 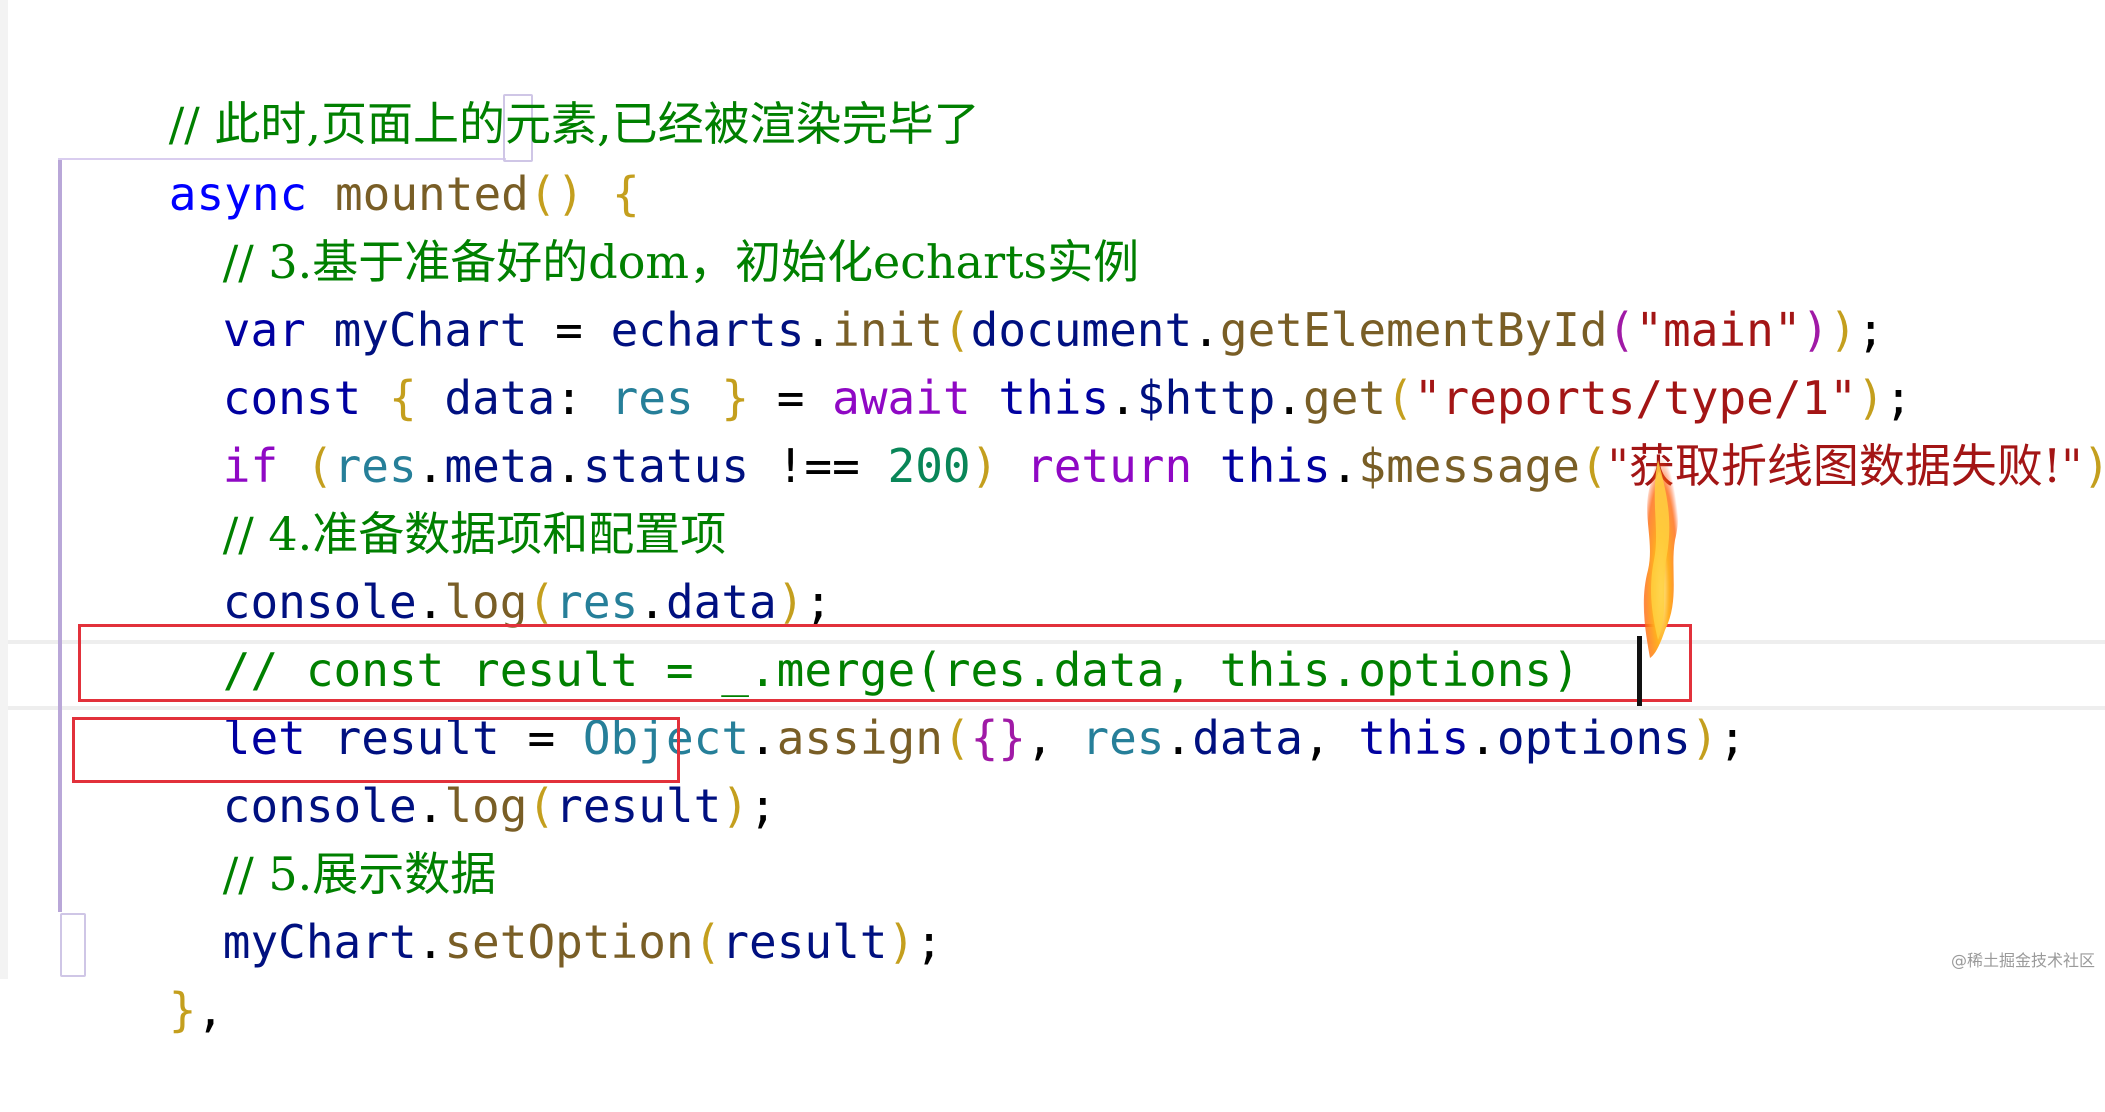 I want to click on number-200: 200, so click(x=929, y=466).